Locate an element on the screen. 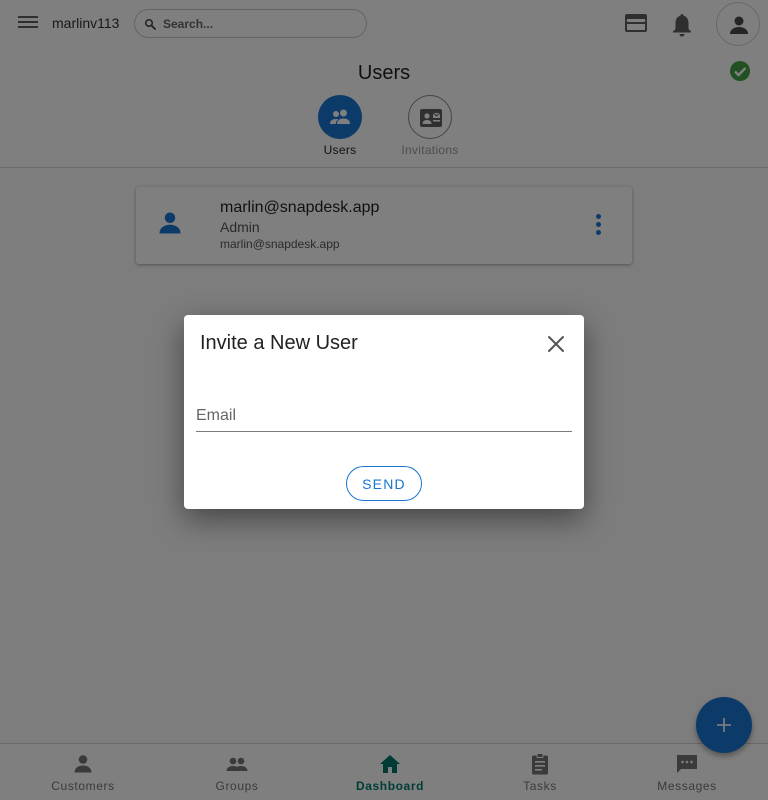 The width and height of the screenshot is (768, 800). email-field is located at coordinates (384, 416).